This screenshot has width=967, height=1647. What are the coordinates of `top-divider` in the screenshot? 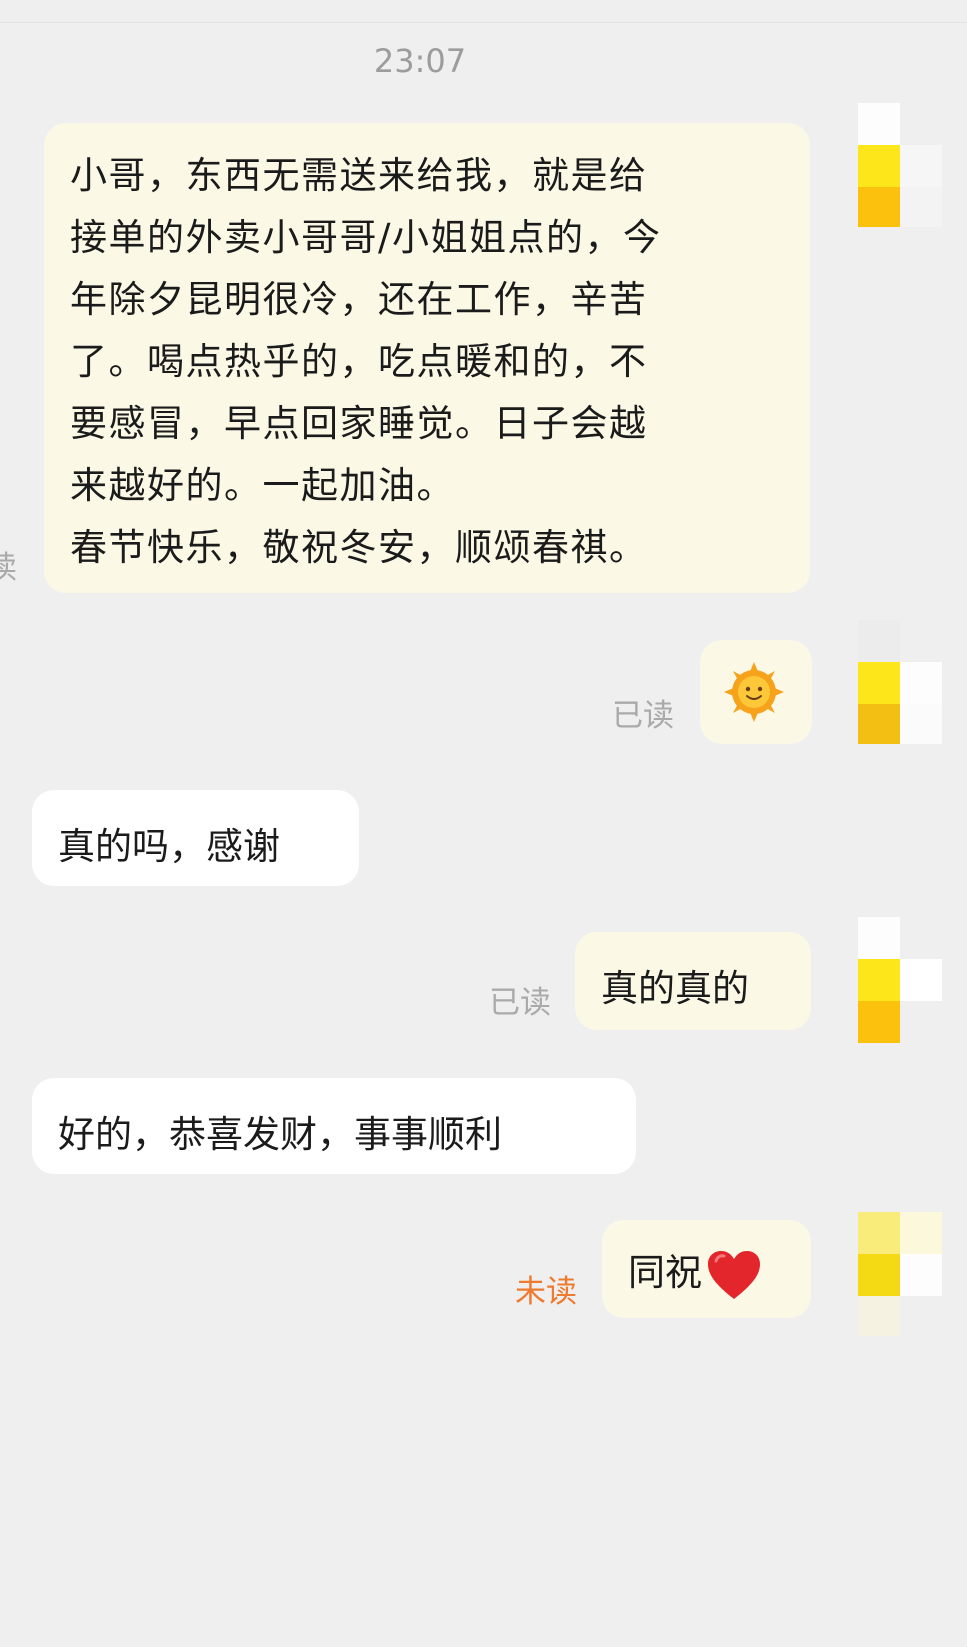 It's located at (483, 22).